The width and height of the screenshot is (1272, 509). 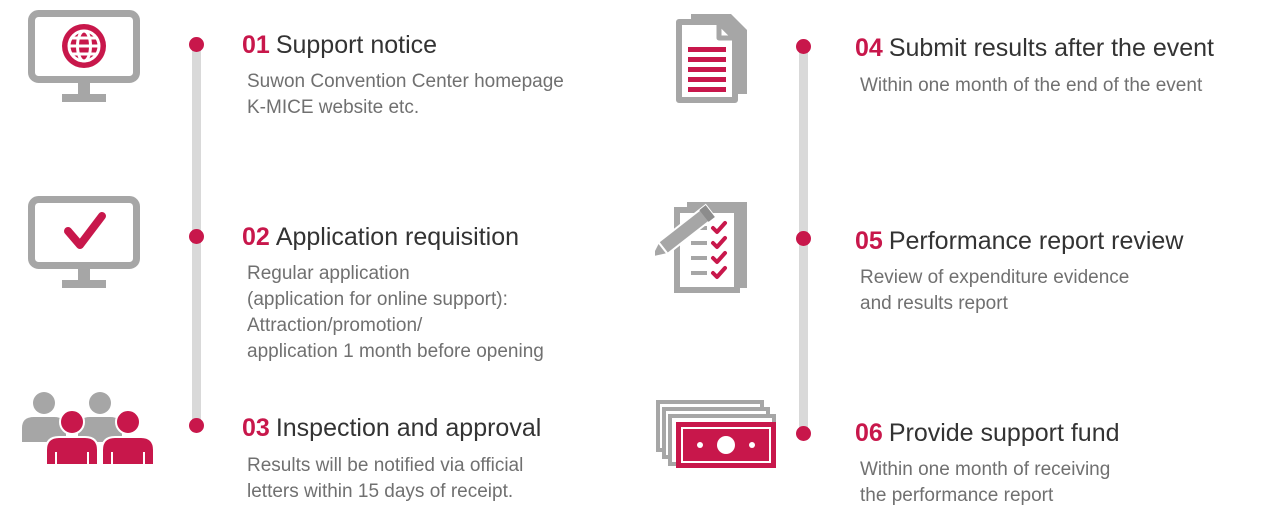 I want to click on step-01-number: 01, so click(x=256, y=45).